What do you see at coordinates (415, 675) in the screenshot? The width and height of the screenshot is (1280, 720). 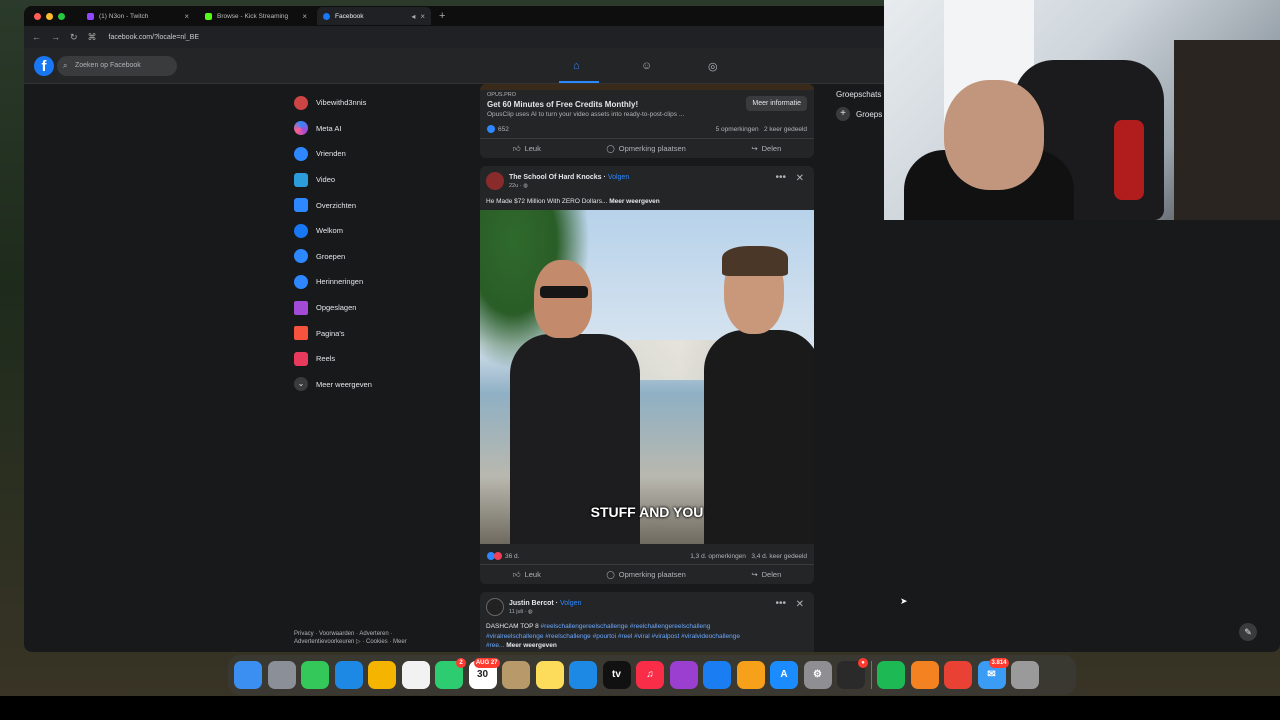 I see `reminders-icon` at bounding box center [415, 675].